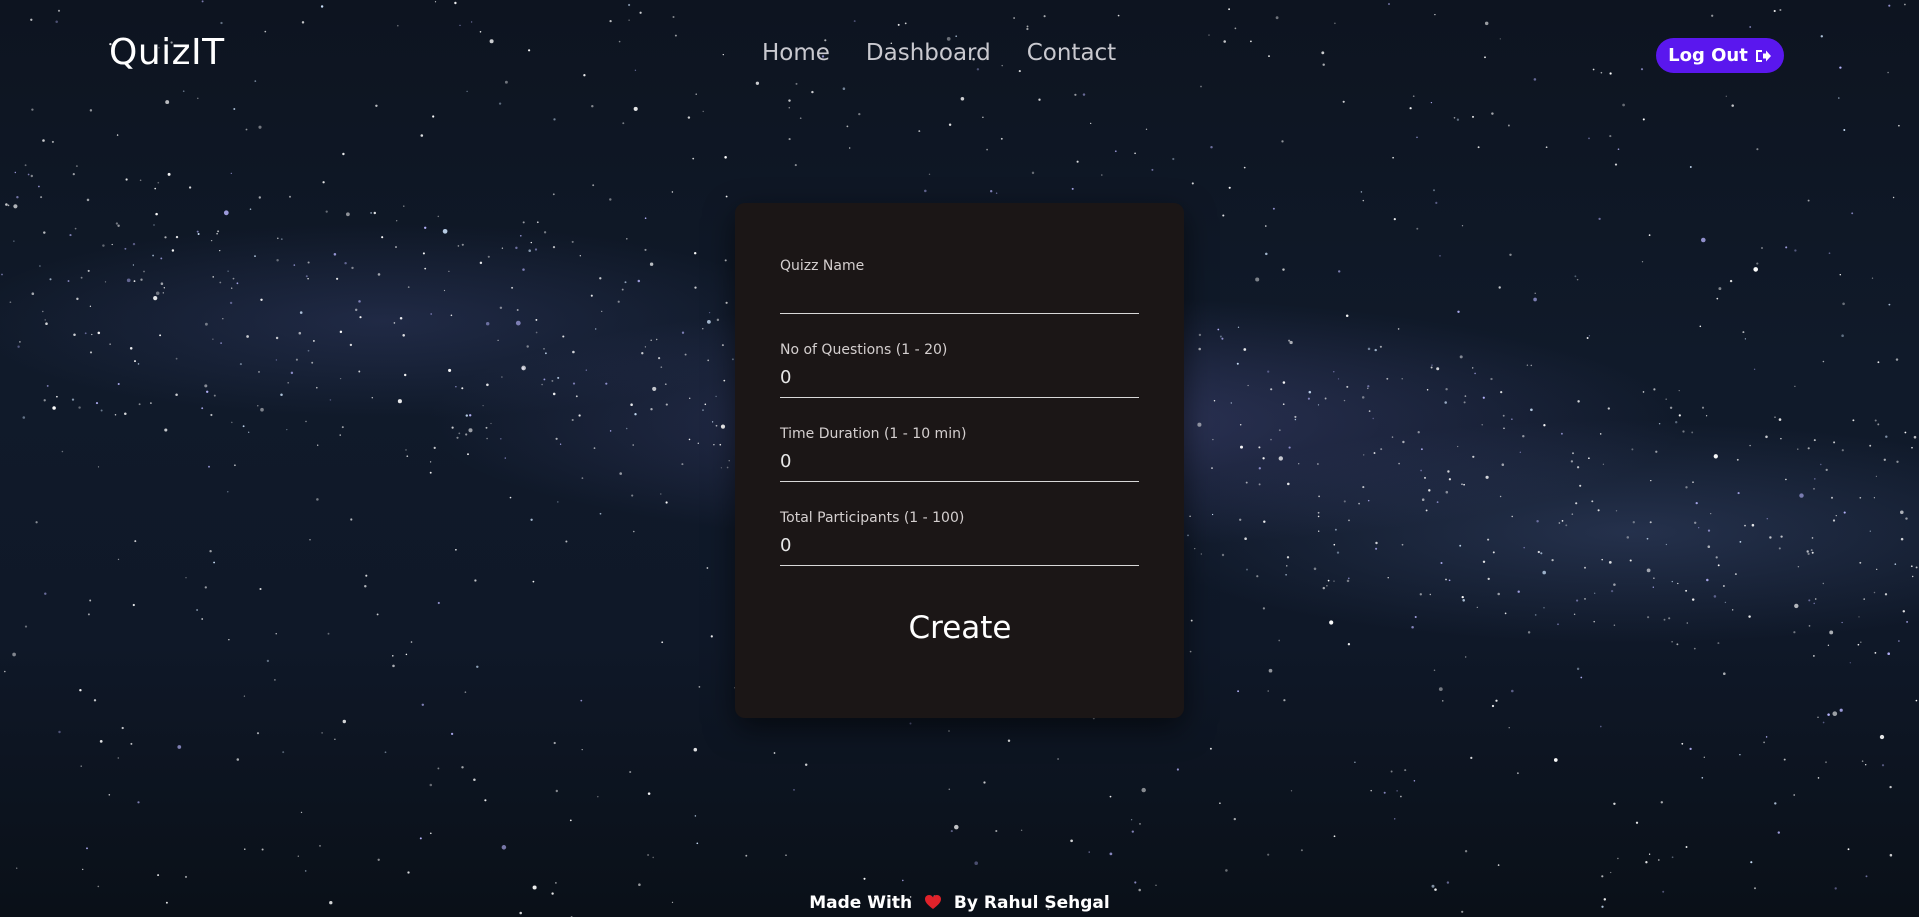 This screenshot has width=1919, height=917. What do you see at coordinates (959, 549) in the screenshot?
I see `participants-input` at bounding box center [959, 549].